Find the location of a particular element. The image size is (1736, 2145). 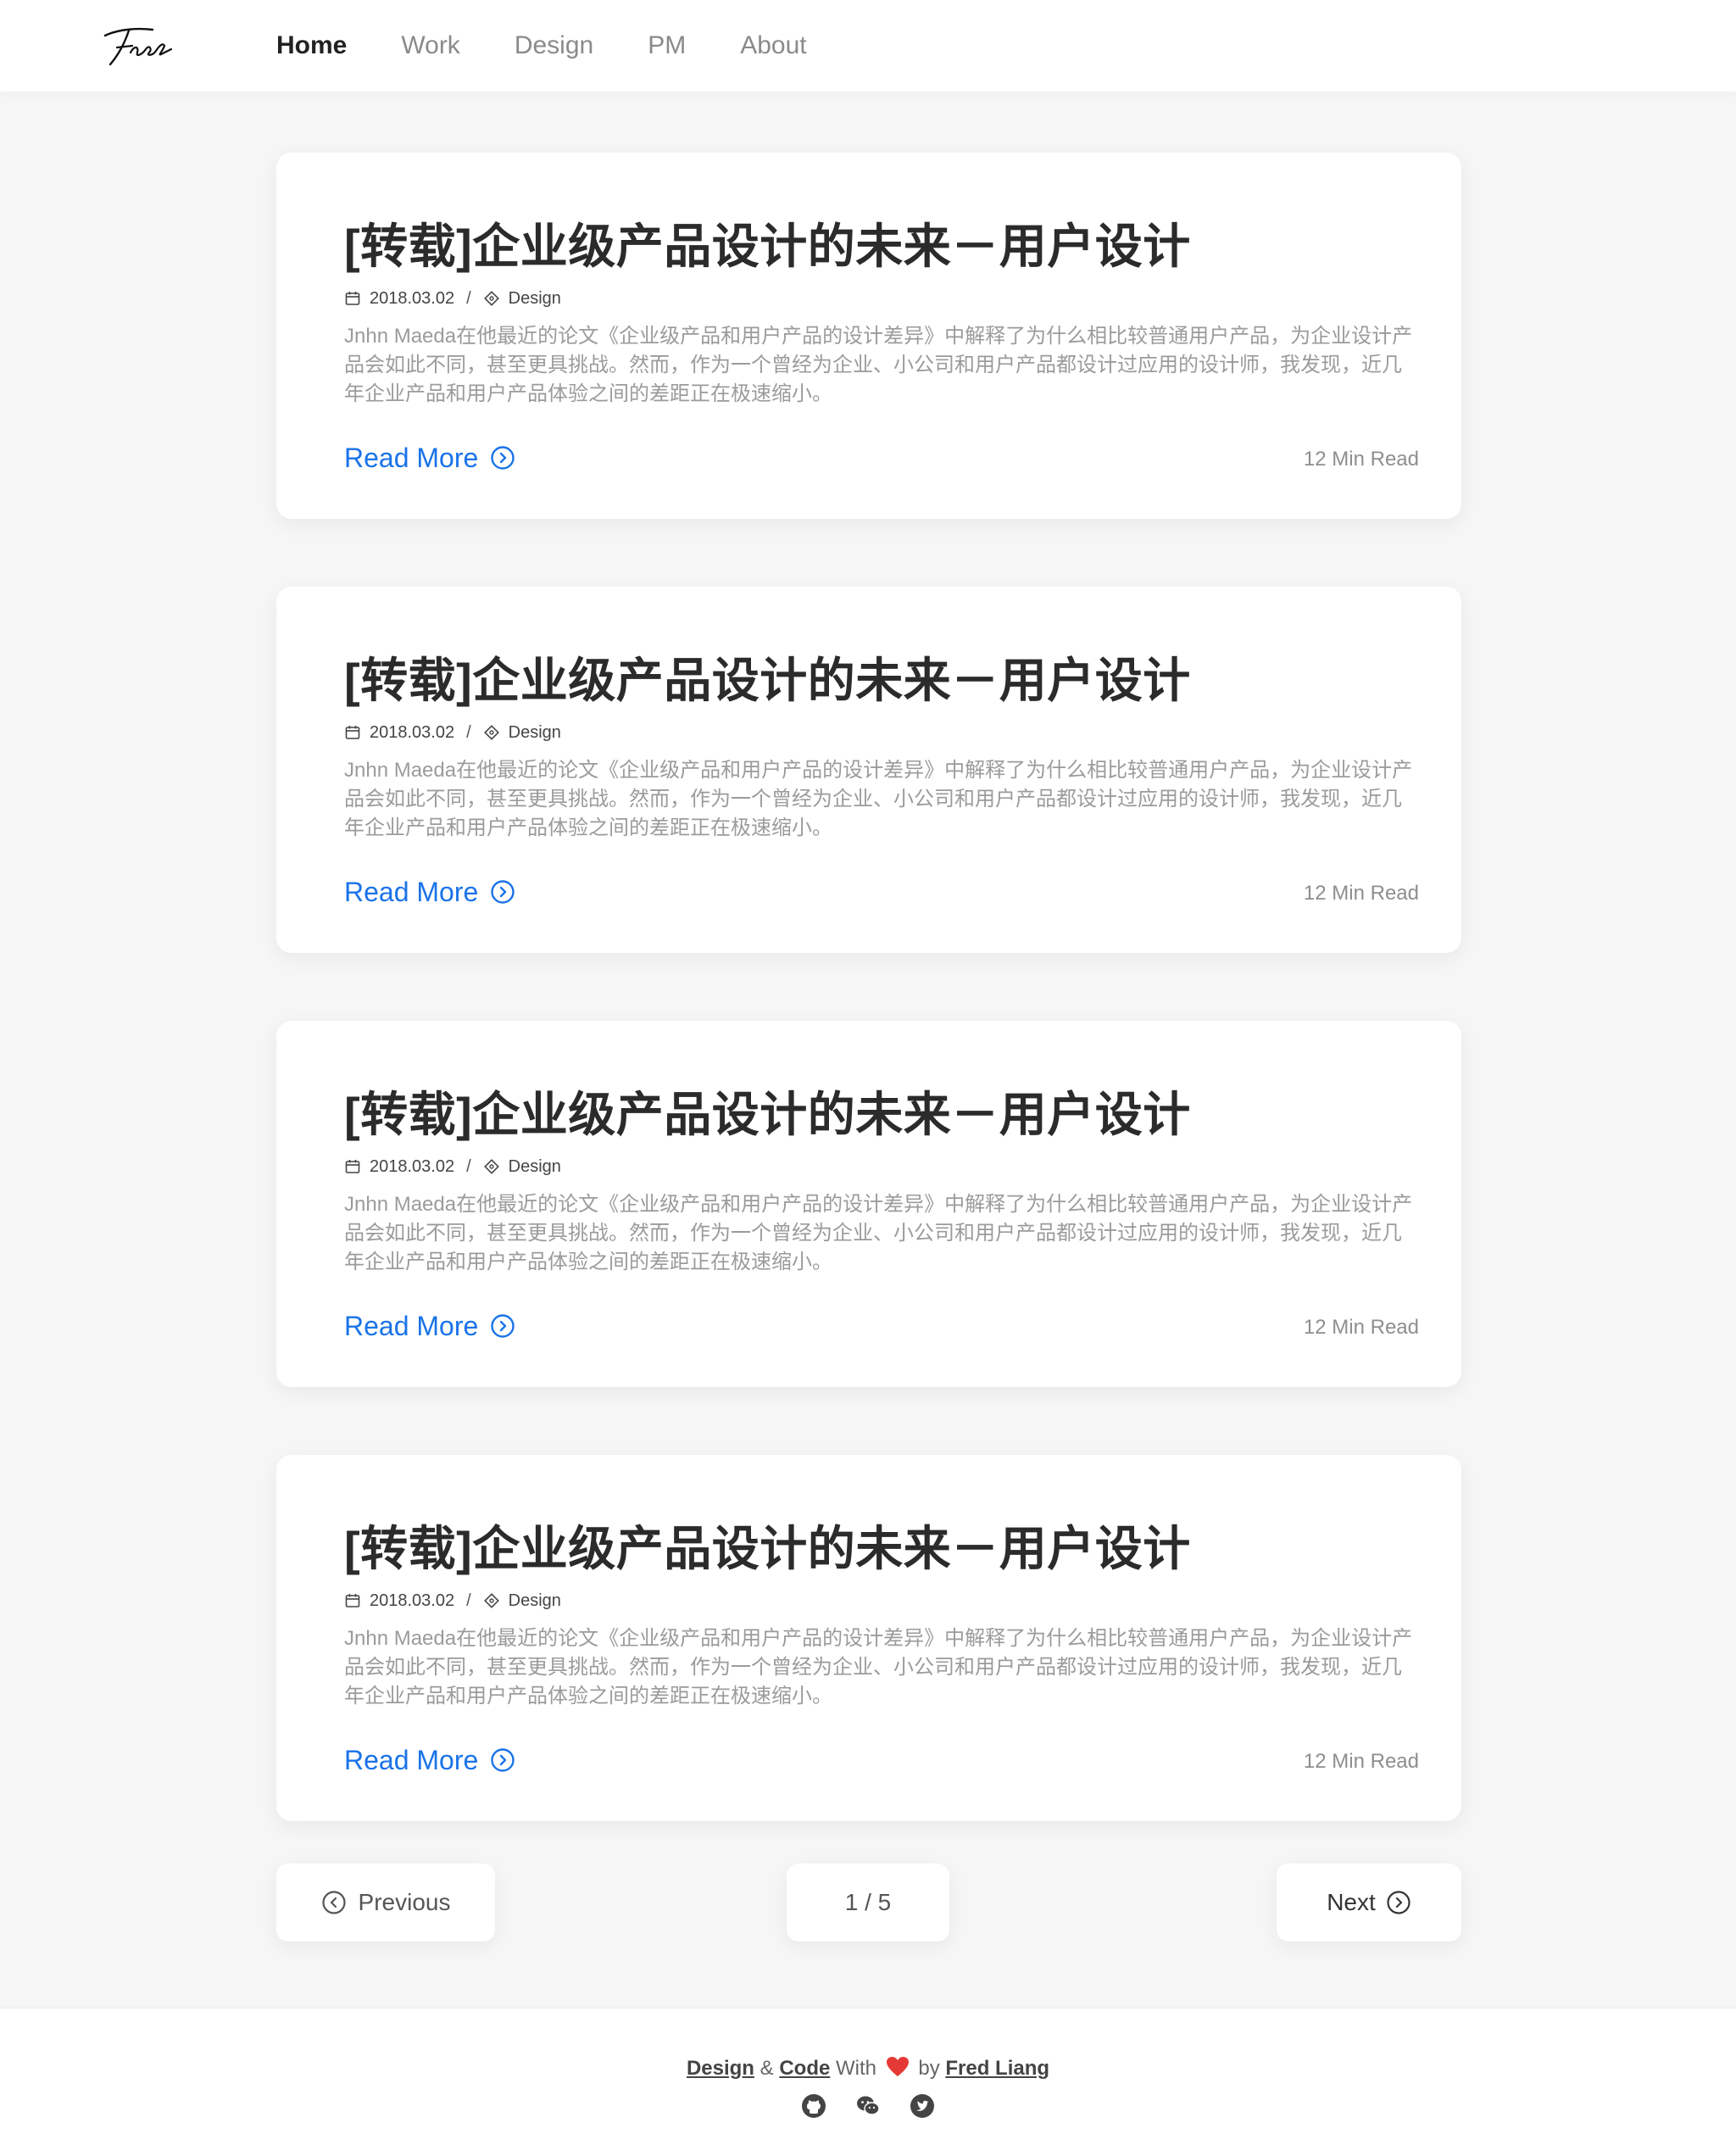

page-indicator: 1 / 5 is located at coordinates (868, 1903).